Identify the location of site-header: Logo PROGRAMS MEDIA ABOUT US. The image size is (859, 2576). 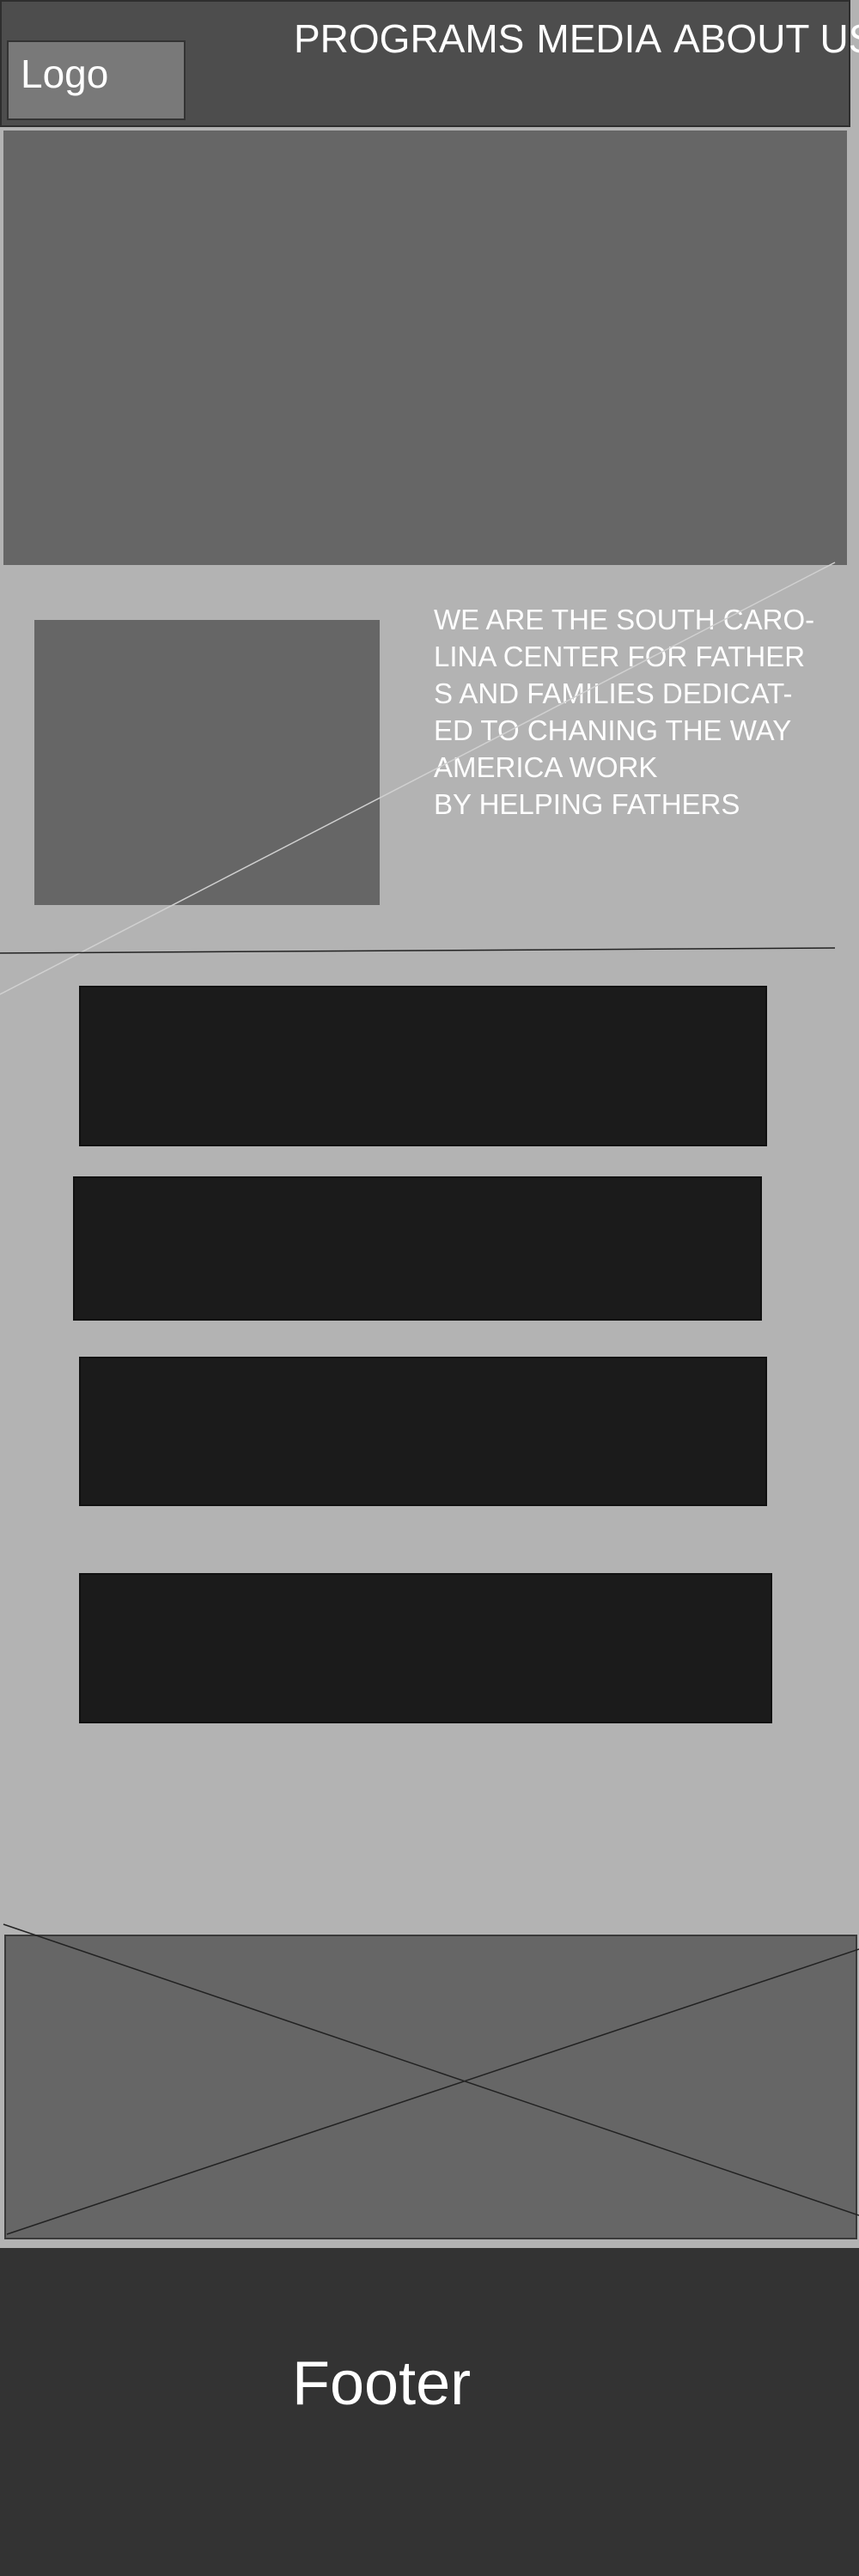
(430, 64).